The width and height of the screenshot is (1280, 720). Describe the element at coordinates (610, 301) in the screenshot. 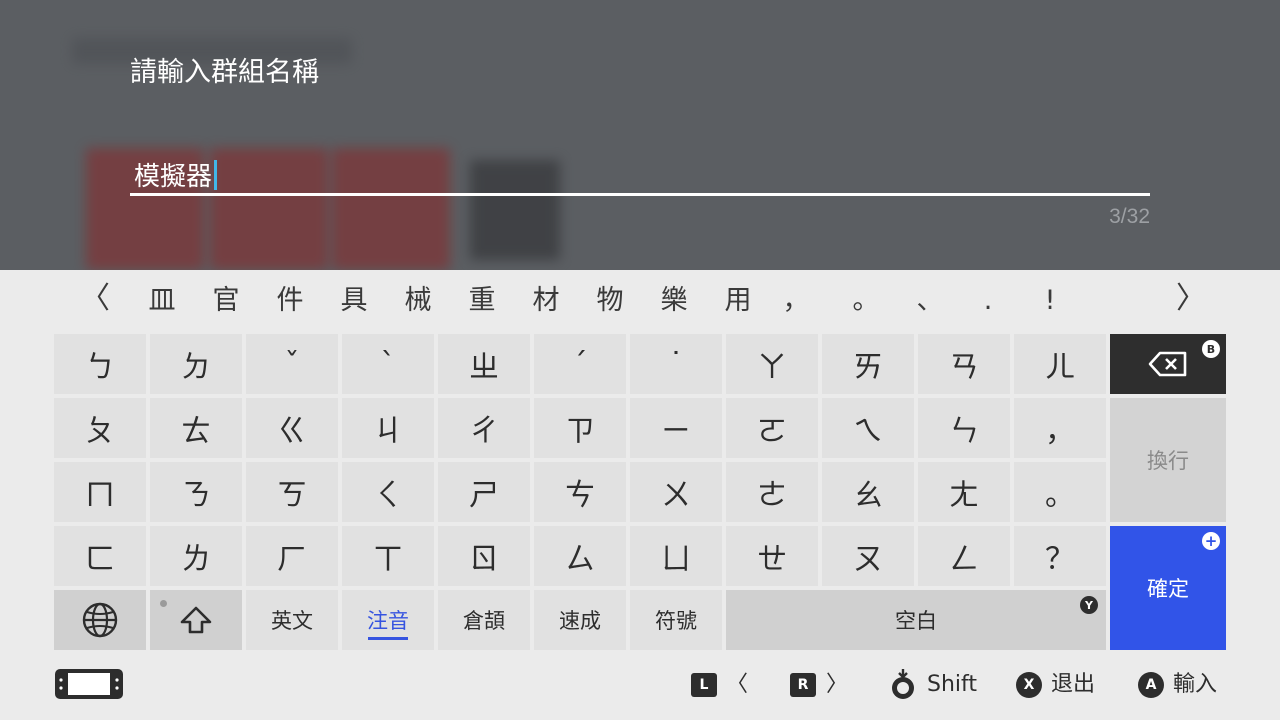

I see `candidate-item: 物` at that location.